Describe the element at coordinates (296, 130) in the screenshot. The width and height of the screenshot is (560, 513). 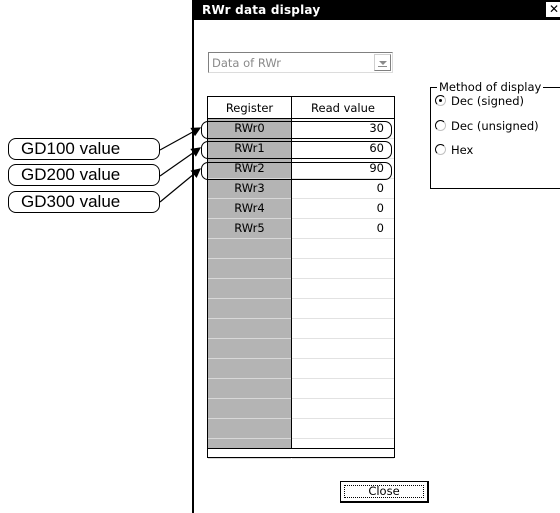
I see `highlight-rwr0` at that location.